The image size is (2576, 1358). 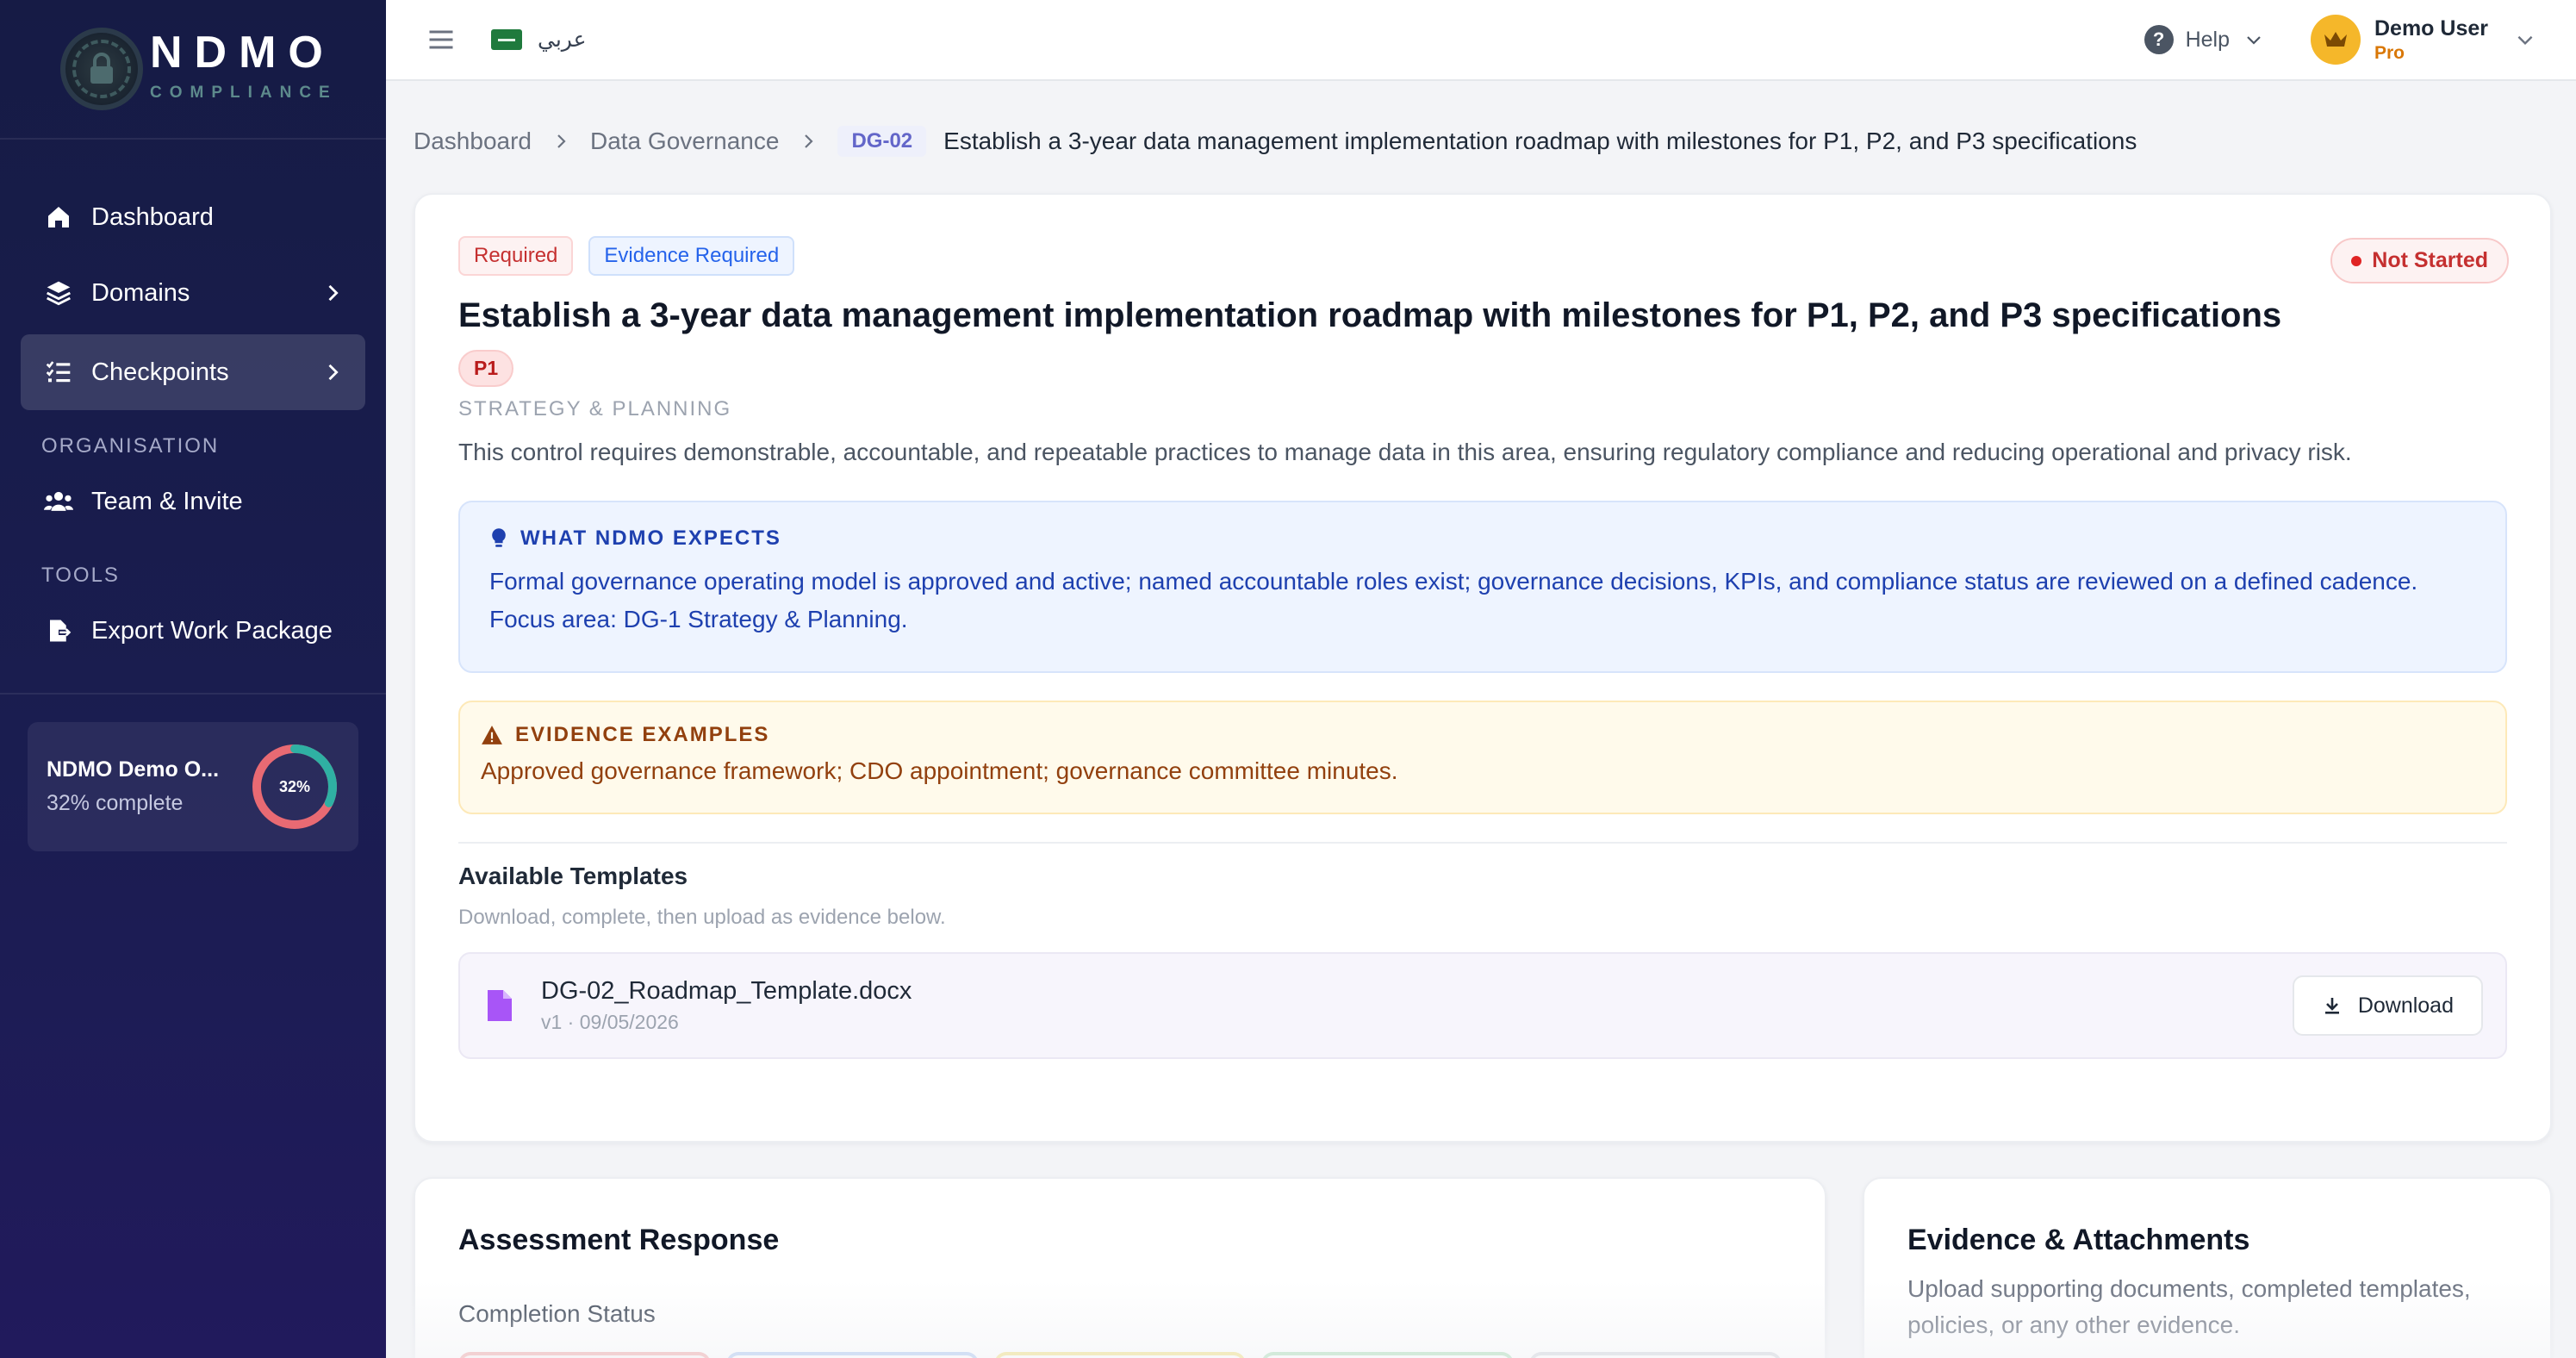 What do you see at coordinates (160, 372) in the screenshot?
I see `sidebar-item-label: Checkpoints` at bounding box center [160, 372].